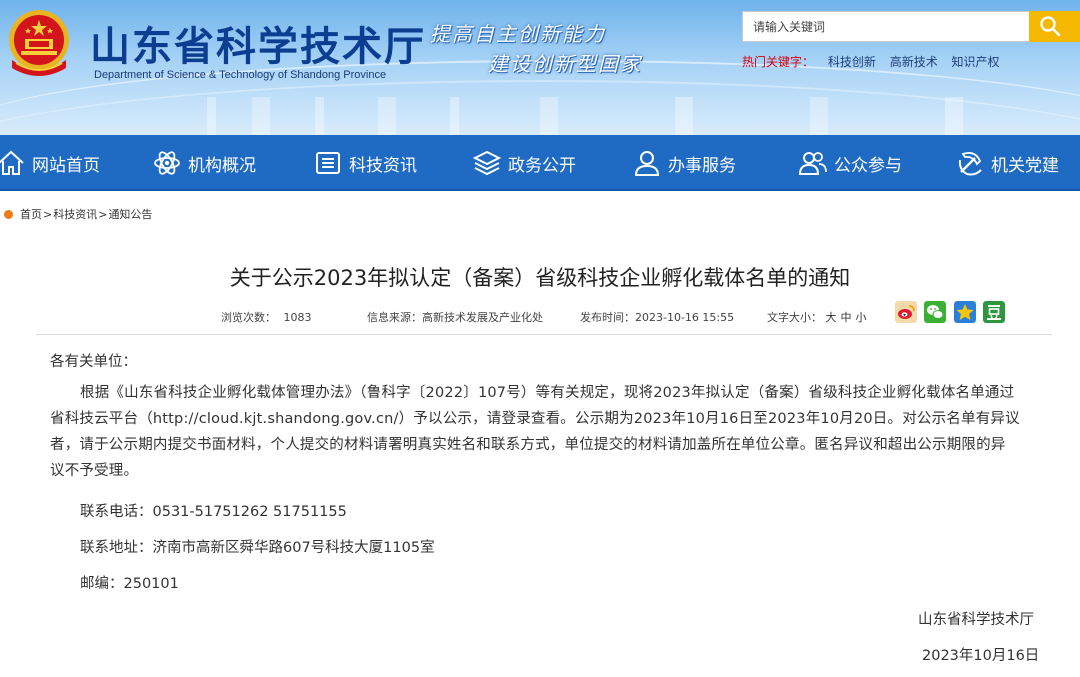 This screenshot has height=677, width=1080. I want to click on font-size-control: 文字大小： 大中小, so click(817, 317).